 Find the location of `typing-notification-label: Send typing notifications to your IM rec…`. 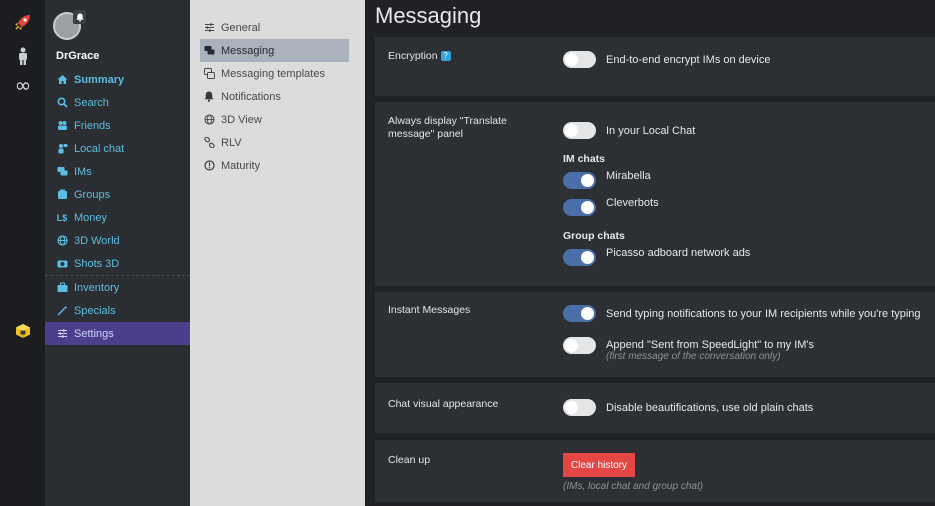

typing-notification-label: Send typing notifications to your IM rec… is located at coordinates (763, 313).